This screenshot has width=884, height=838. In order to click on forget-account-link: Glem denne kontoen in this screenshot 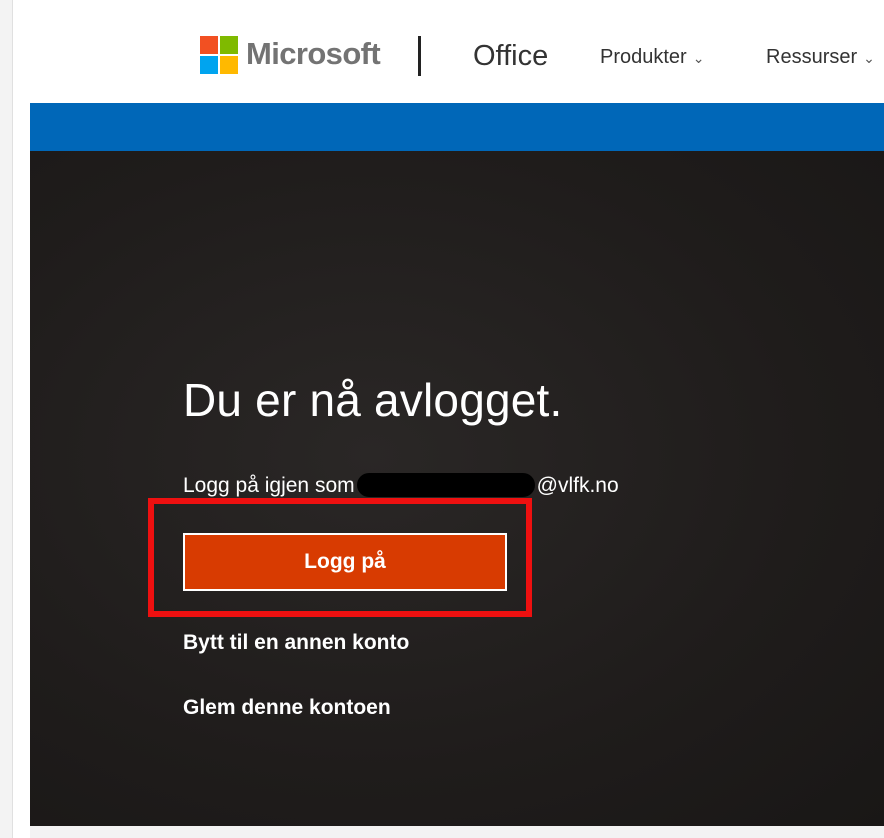, I will do `click(287, 708)`.